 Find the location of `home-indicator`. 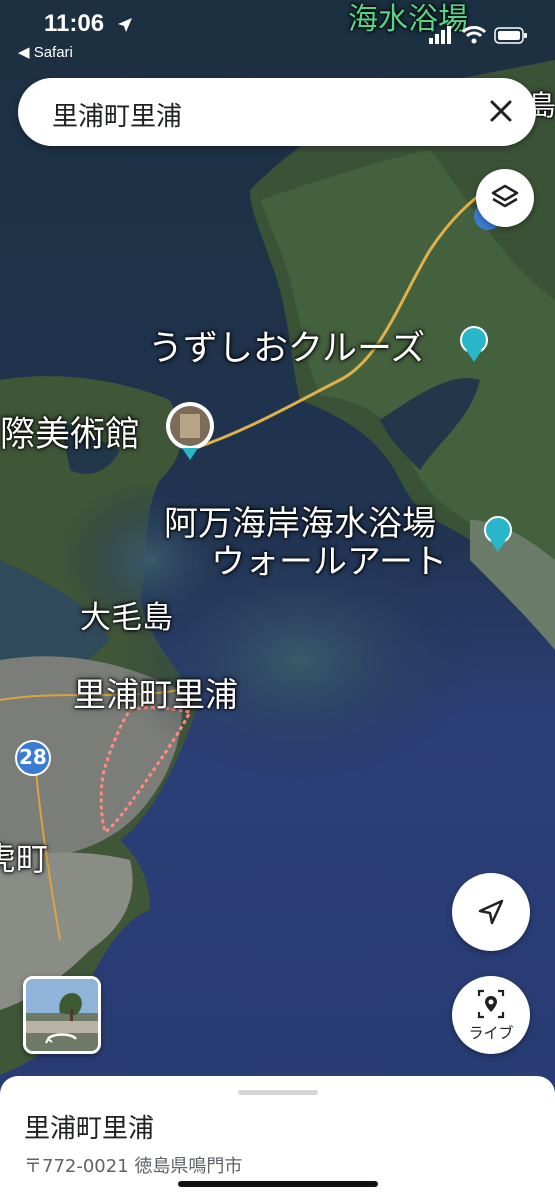

home-indicator is located at coordinates (278, 1184).